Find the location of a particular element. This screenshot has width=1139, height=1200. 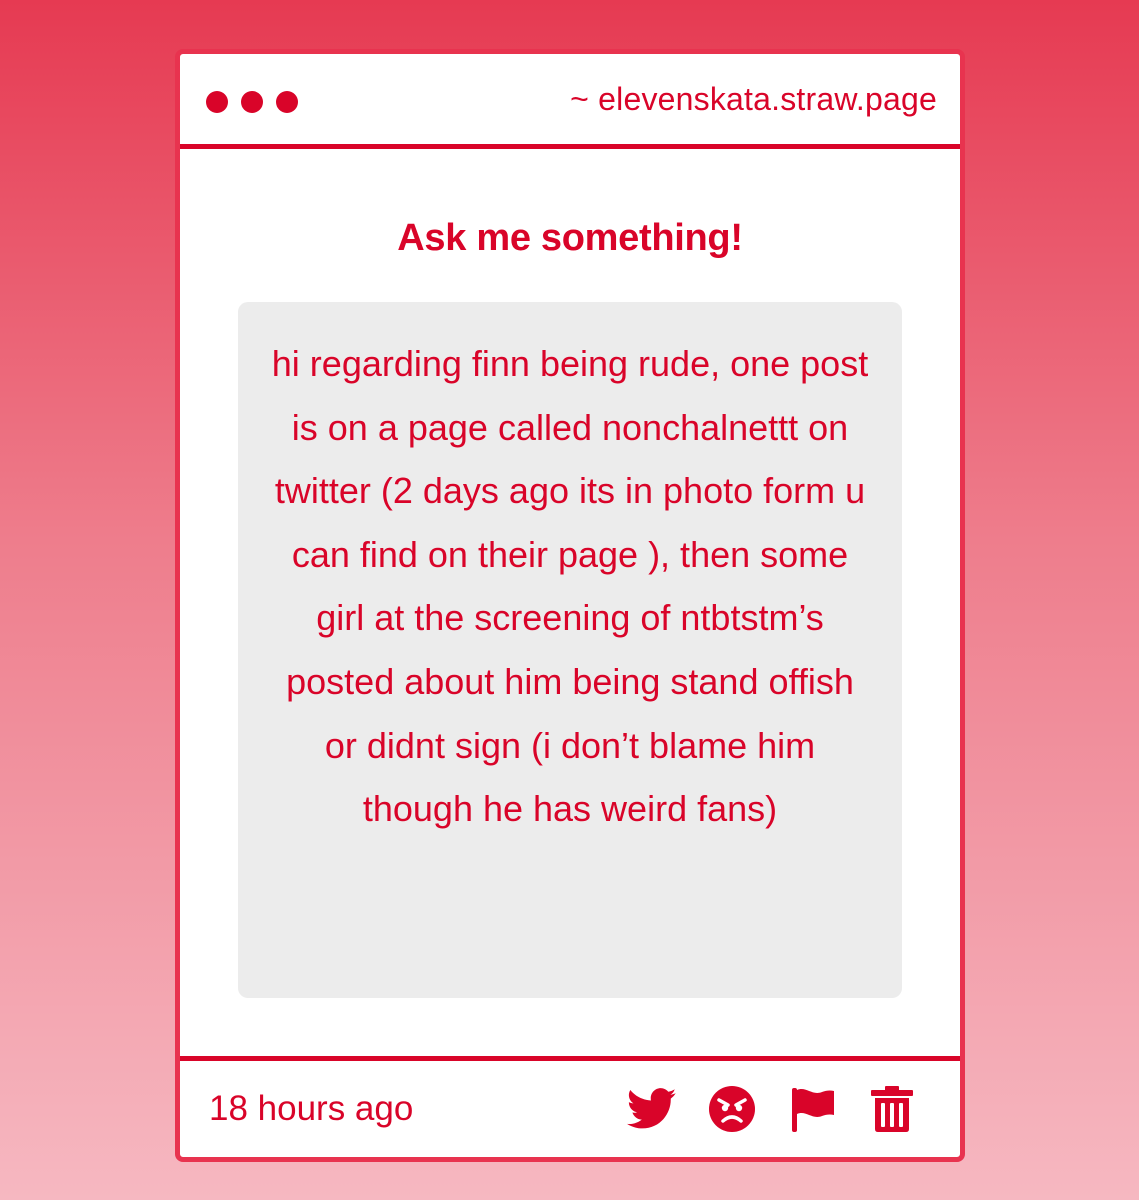

angry-face-icon is located at coordinates (732, 1109).